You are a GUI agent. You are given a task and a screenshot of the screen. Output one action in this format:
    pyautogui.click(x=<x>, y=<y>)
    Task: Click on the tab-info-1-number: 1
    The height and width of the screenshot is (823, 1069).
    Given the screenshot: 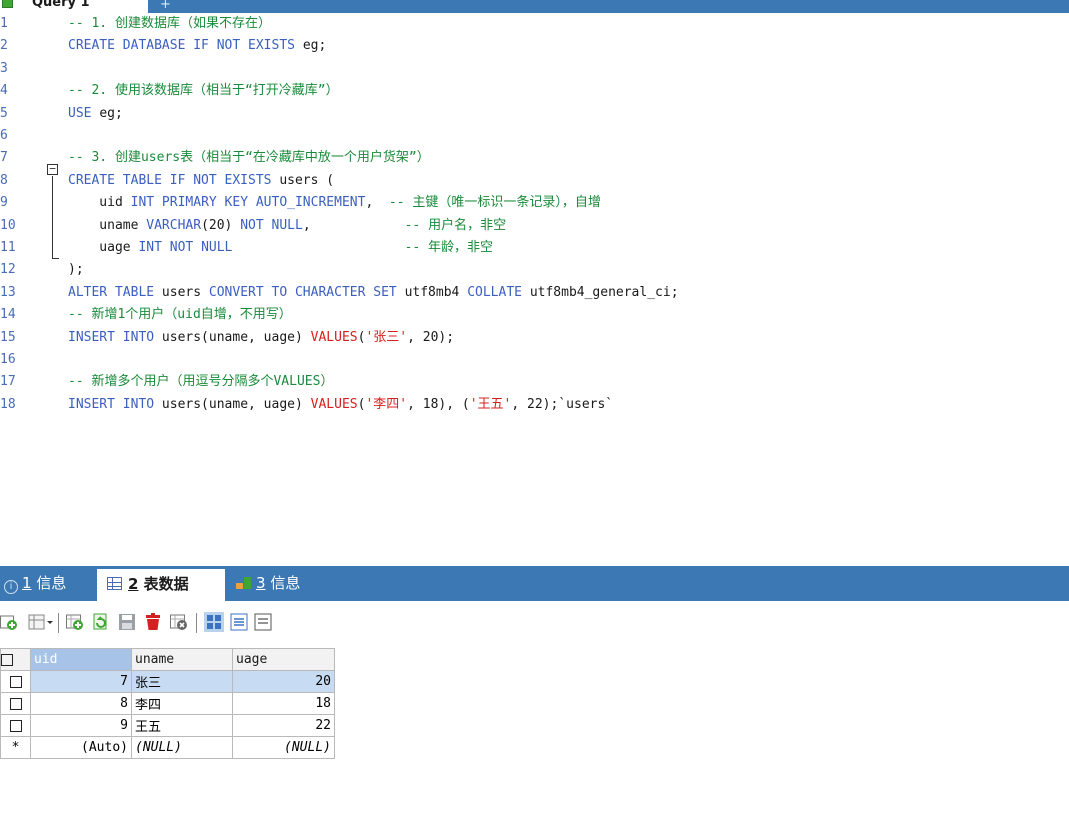 What is the action you would take?
    pyautogui.click(x=27, y=583)
    